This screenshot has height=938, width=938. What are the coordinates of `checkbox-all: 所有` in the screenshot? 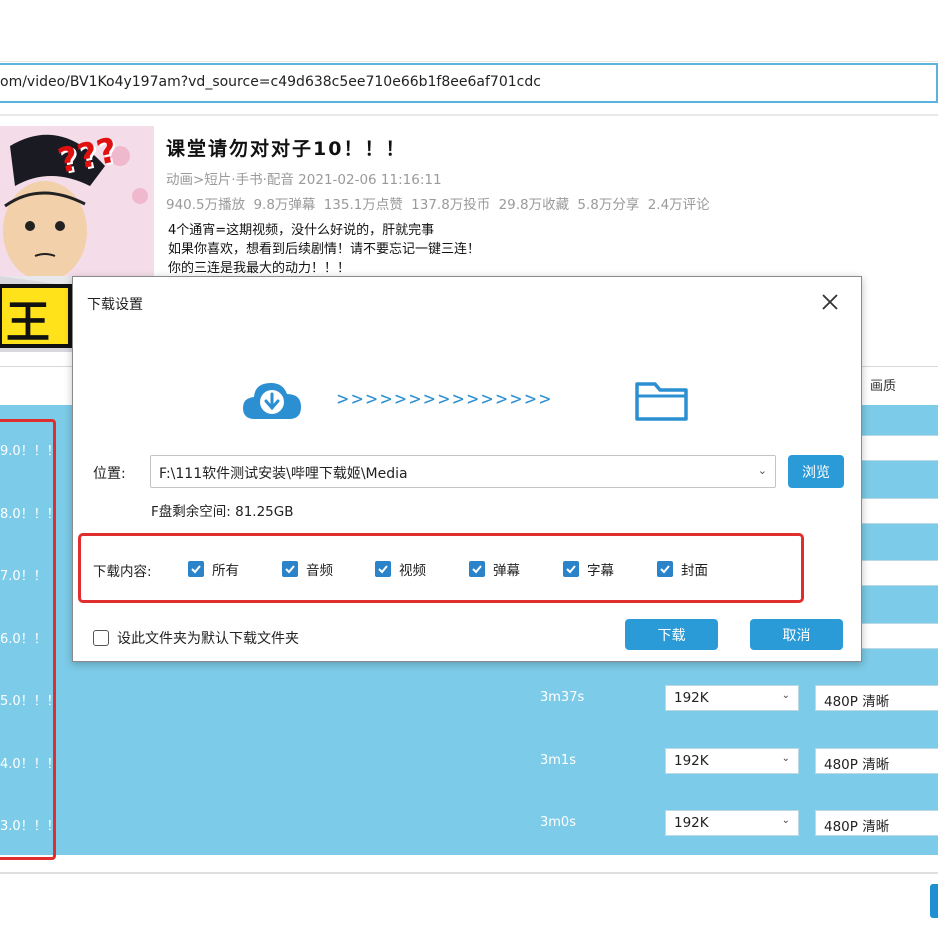 It's located at (213, 569).